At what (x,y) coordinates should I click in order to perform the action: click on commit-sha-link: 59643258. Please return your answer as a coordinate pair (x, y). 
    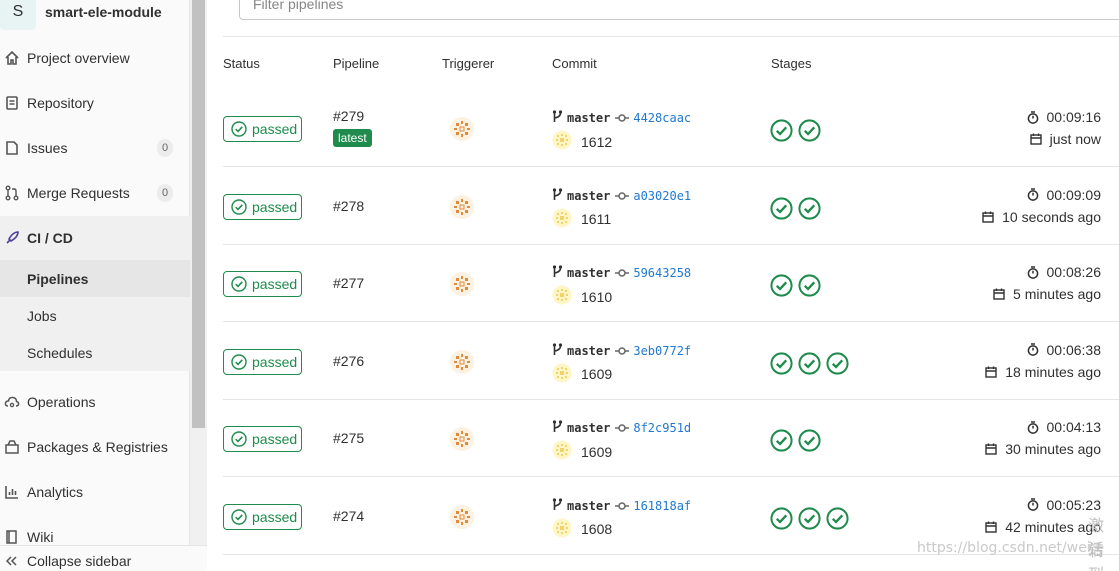
    Looking at the image, I should click on (662, 273).